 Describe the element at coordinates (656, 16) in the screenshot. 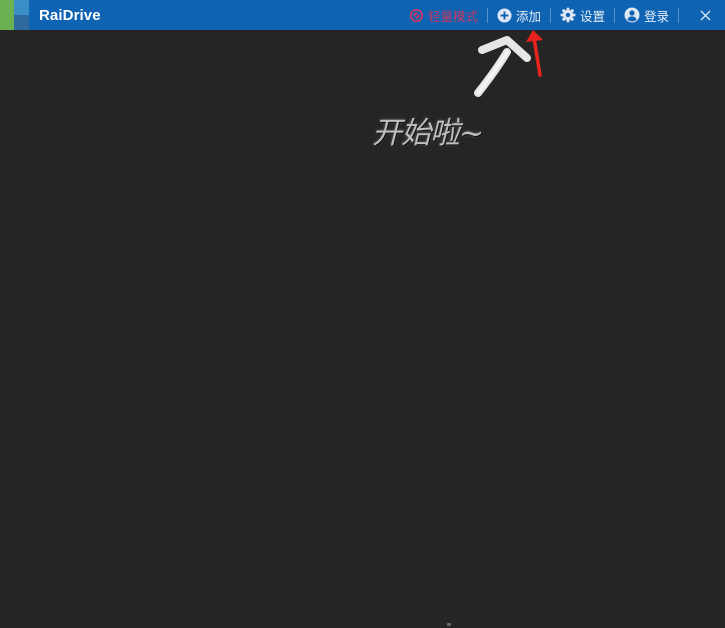

I see `login-label: 登录` at that location.